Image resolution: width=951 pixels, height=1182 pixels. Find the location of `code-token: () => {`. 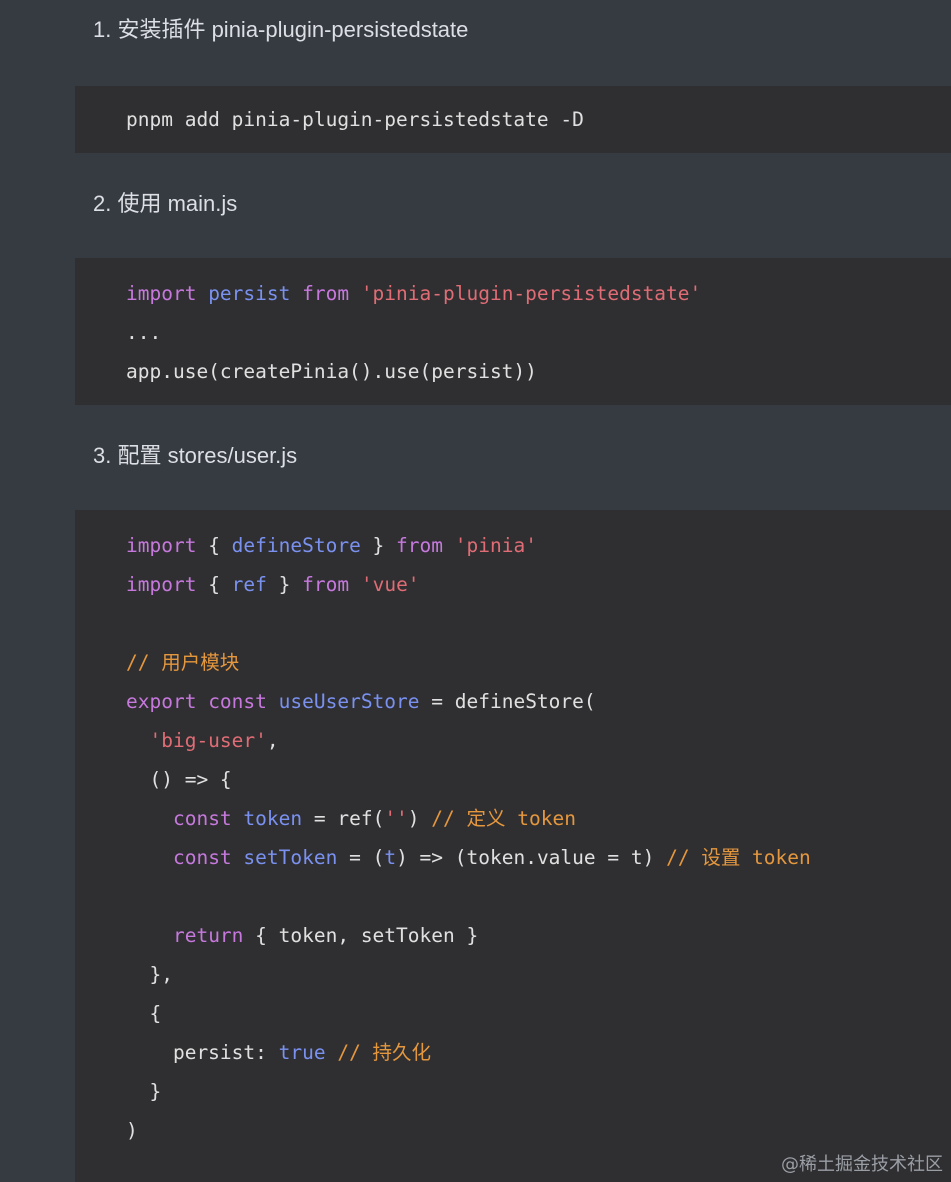

code-token: () => { is located at coordinates (179, 779).